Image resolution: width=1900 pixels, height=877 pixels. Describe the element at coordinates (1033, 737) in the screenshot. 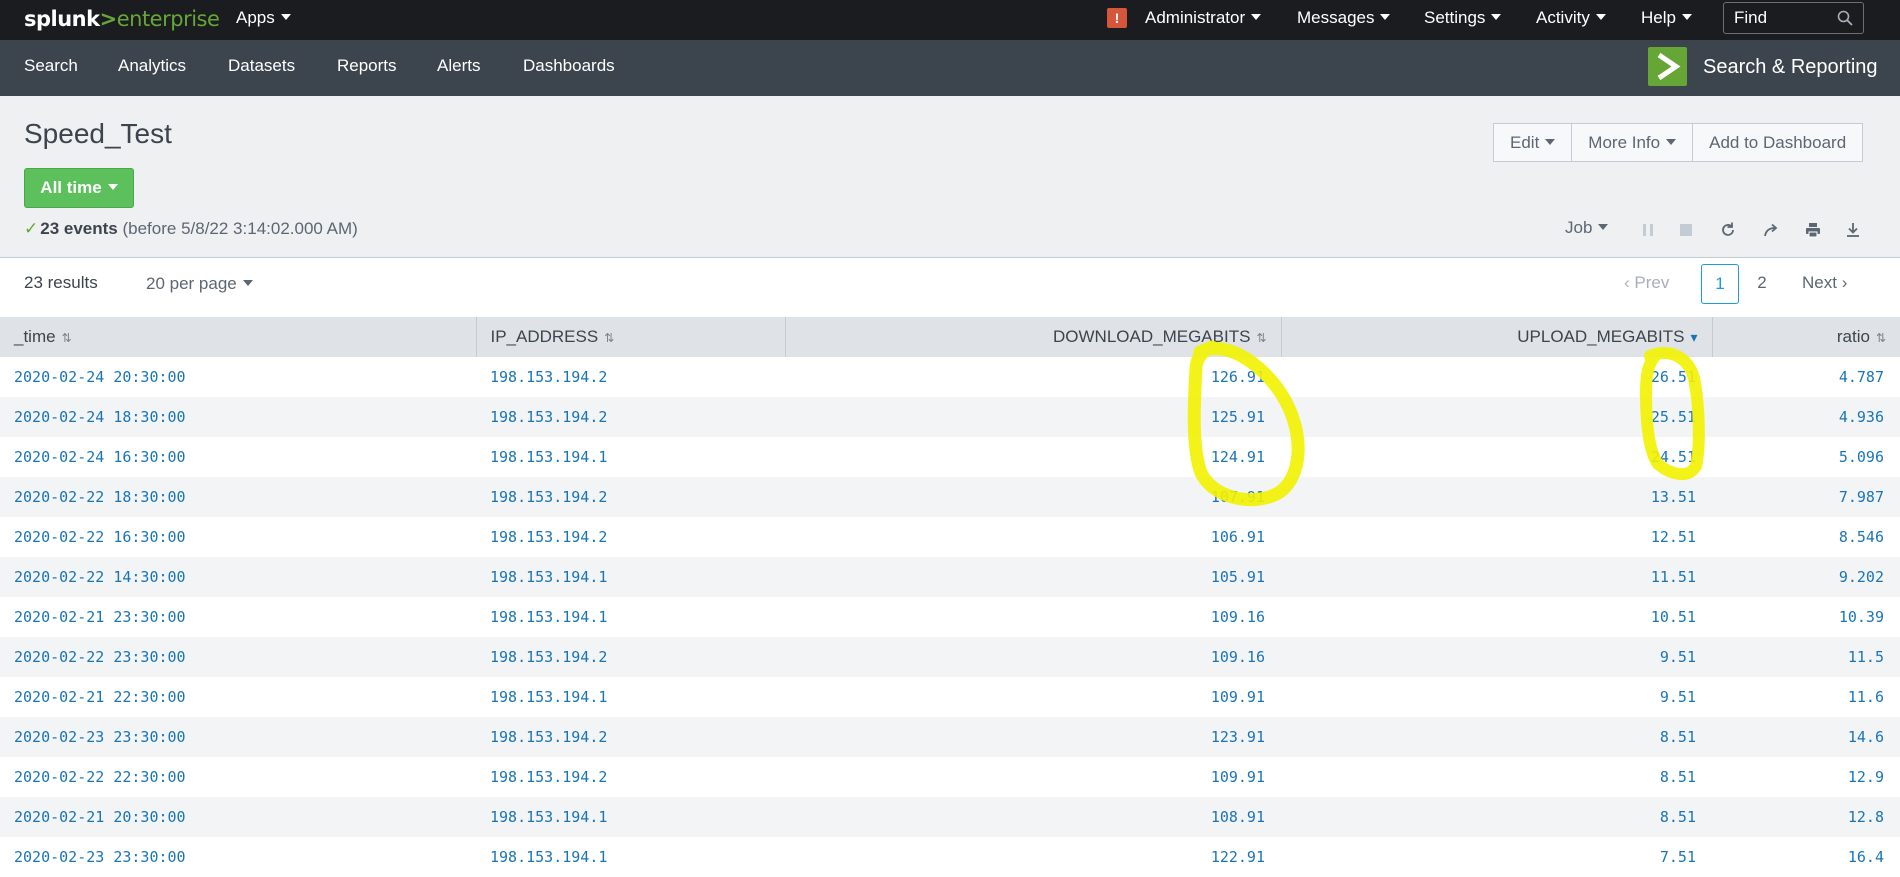

I see `cell-download-megabits: 123.91` at that location.